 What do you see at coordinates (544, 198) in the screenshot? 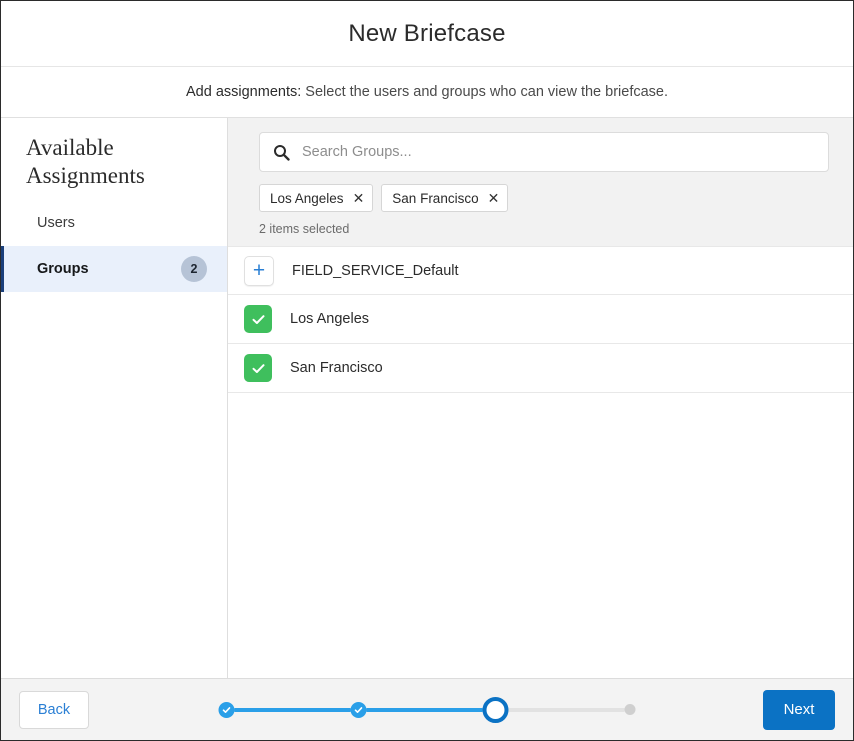
I see `selected-chips: Los Angeles ✕ San Francisco ✕` at bounding box center [544, 198].